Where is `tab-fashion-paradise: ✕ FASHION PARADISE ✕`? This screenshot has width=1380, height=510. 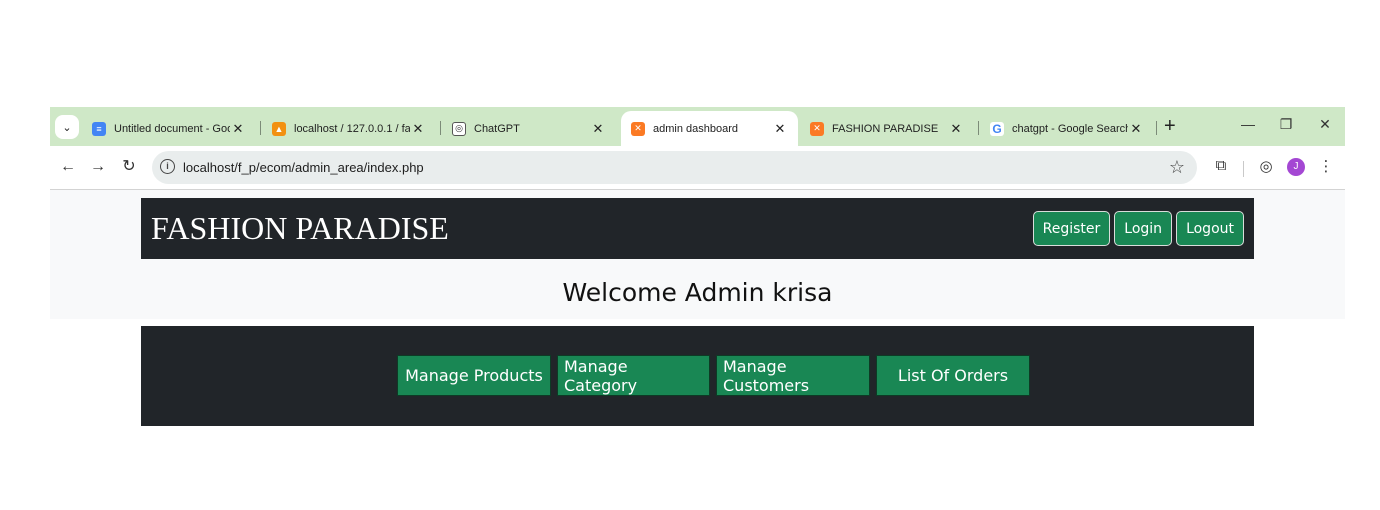 tab-fashion-paradise: ✕ FASHION PARADISE ✕ is located at coordinates (887, 128).